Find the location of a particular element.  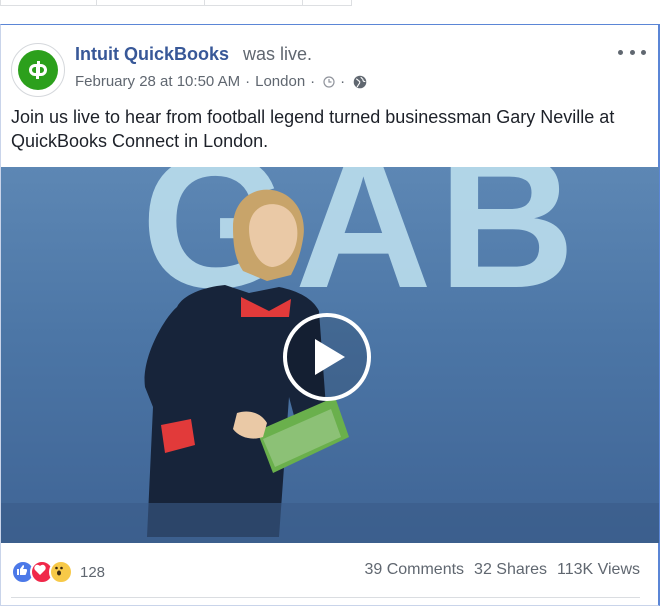

play-icon is located at coordinates (330, 357).